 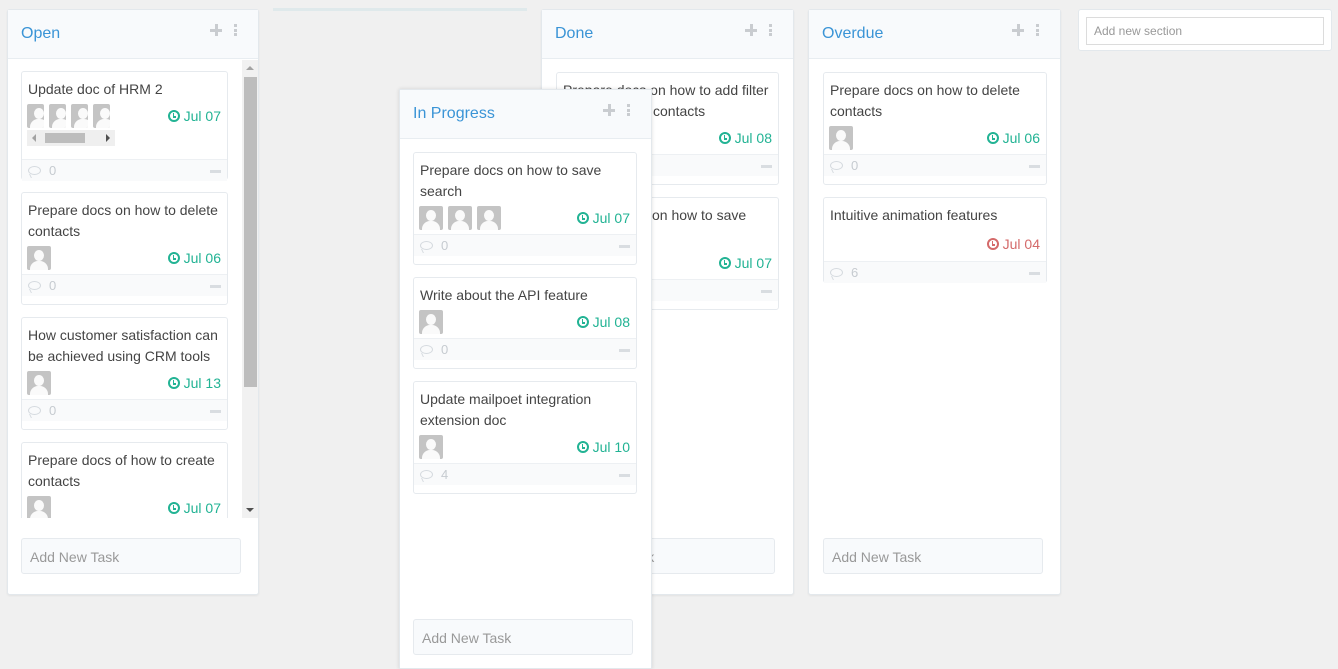 I want to click on add-section-panel, so click(x=1205, y=30).